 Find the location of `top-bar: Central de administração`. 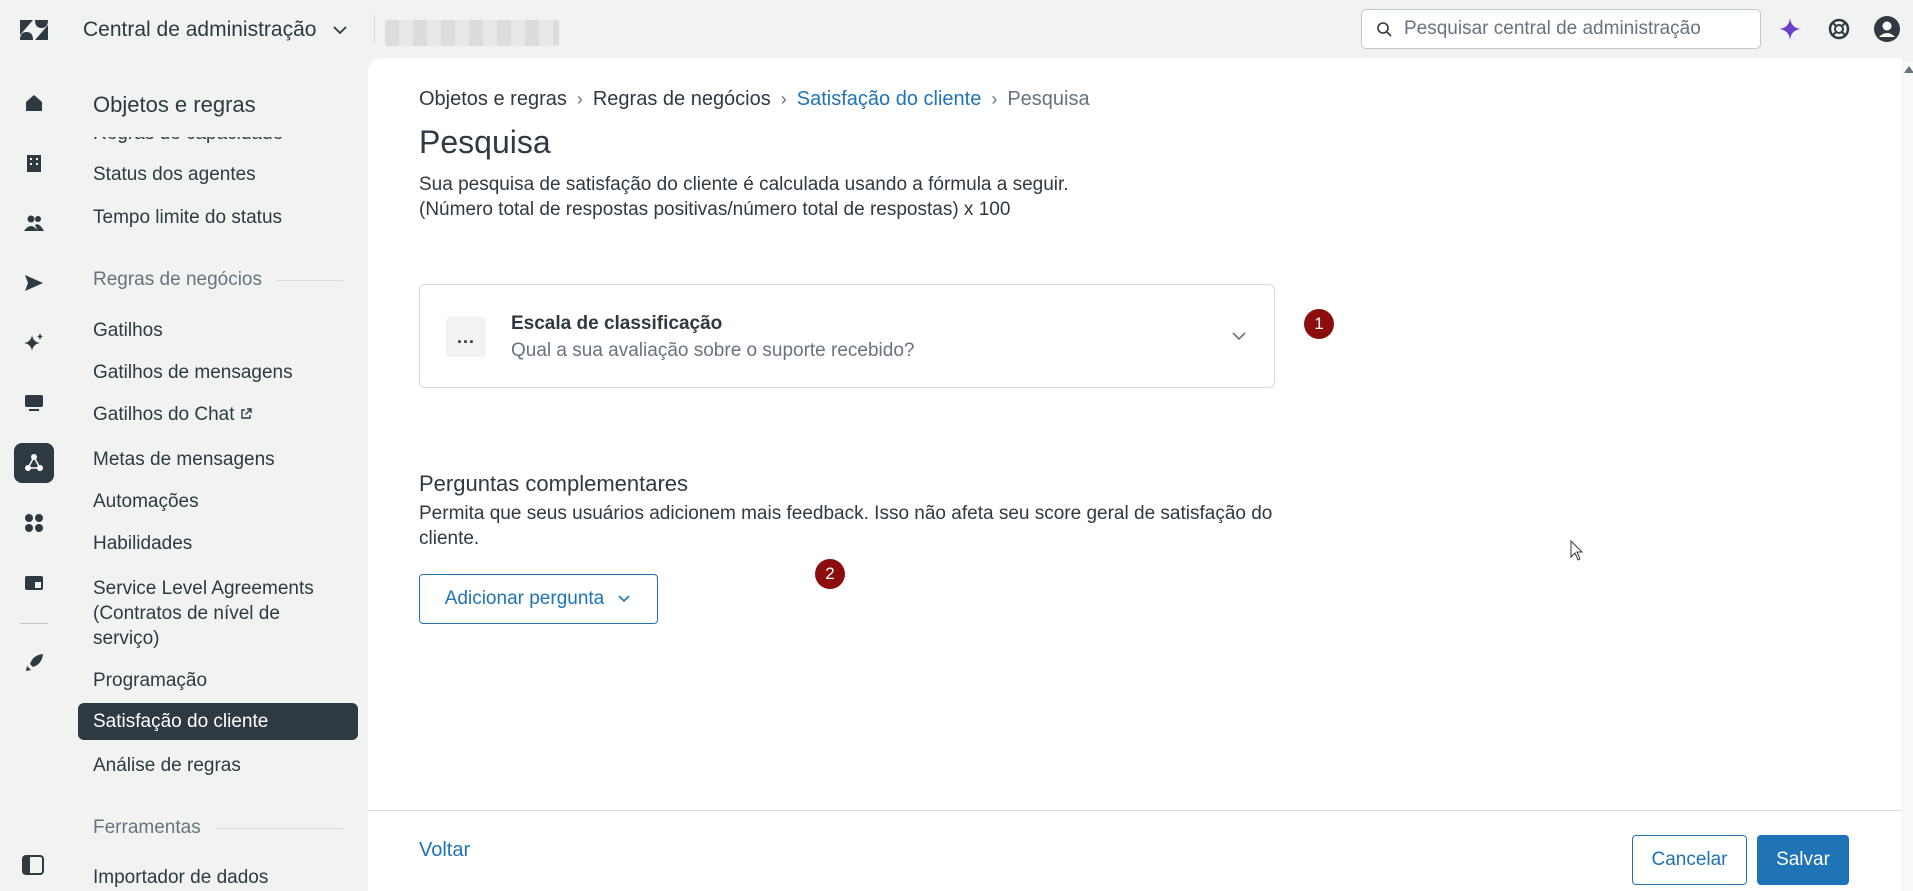

top-bar: Central de administração is located at coordinates (956, 29).